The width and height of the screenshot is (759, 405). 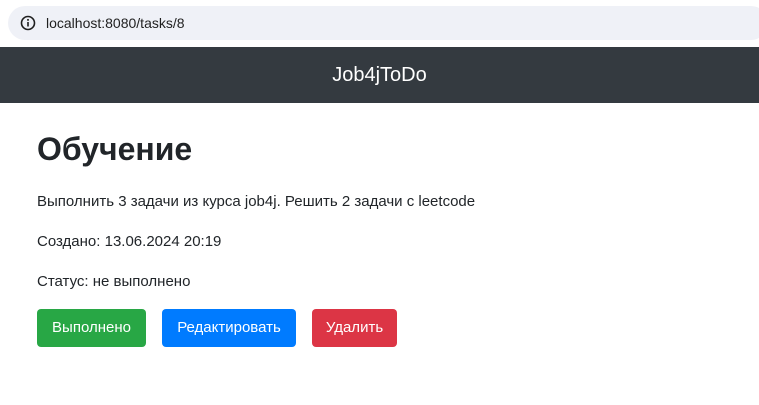 What do you see at coordinates (229, 328) in the screenshot?
I see `edit-button: Редактировать` at bounding box center [229, 328].